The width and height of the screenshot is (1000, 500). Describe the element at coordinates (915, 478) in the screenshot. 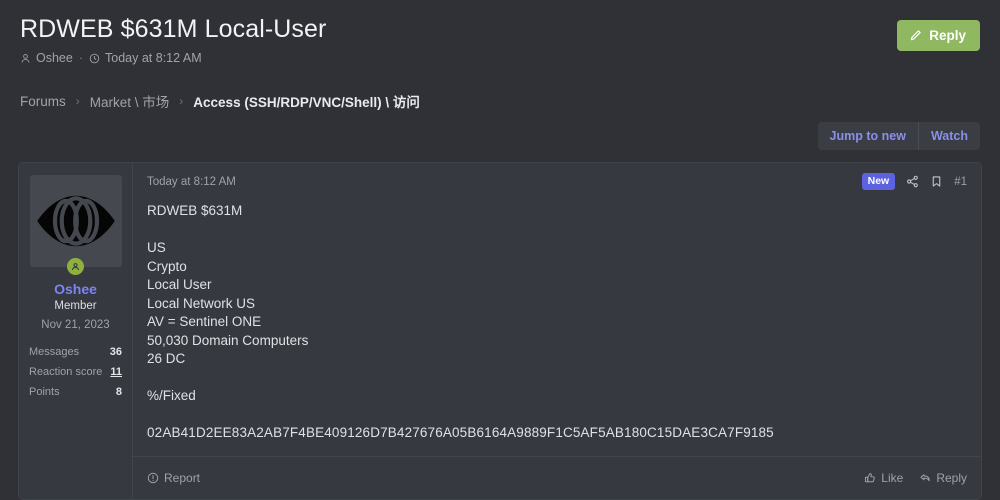

I see `post-footer-right: Like Reply` at that location.